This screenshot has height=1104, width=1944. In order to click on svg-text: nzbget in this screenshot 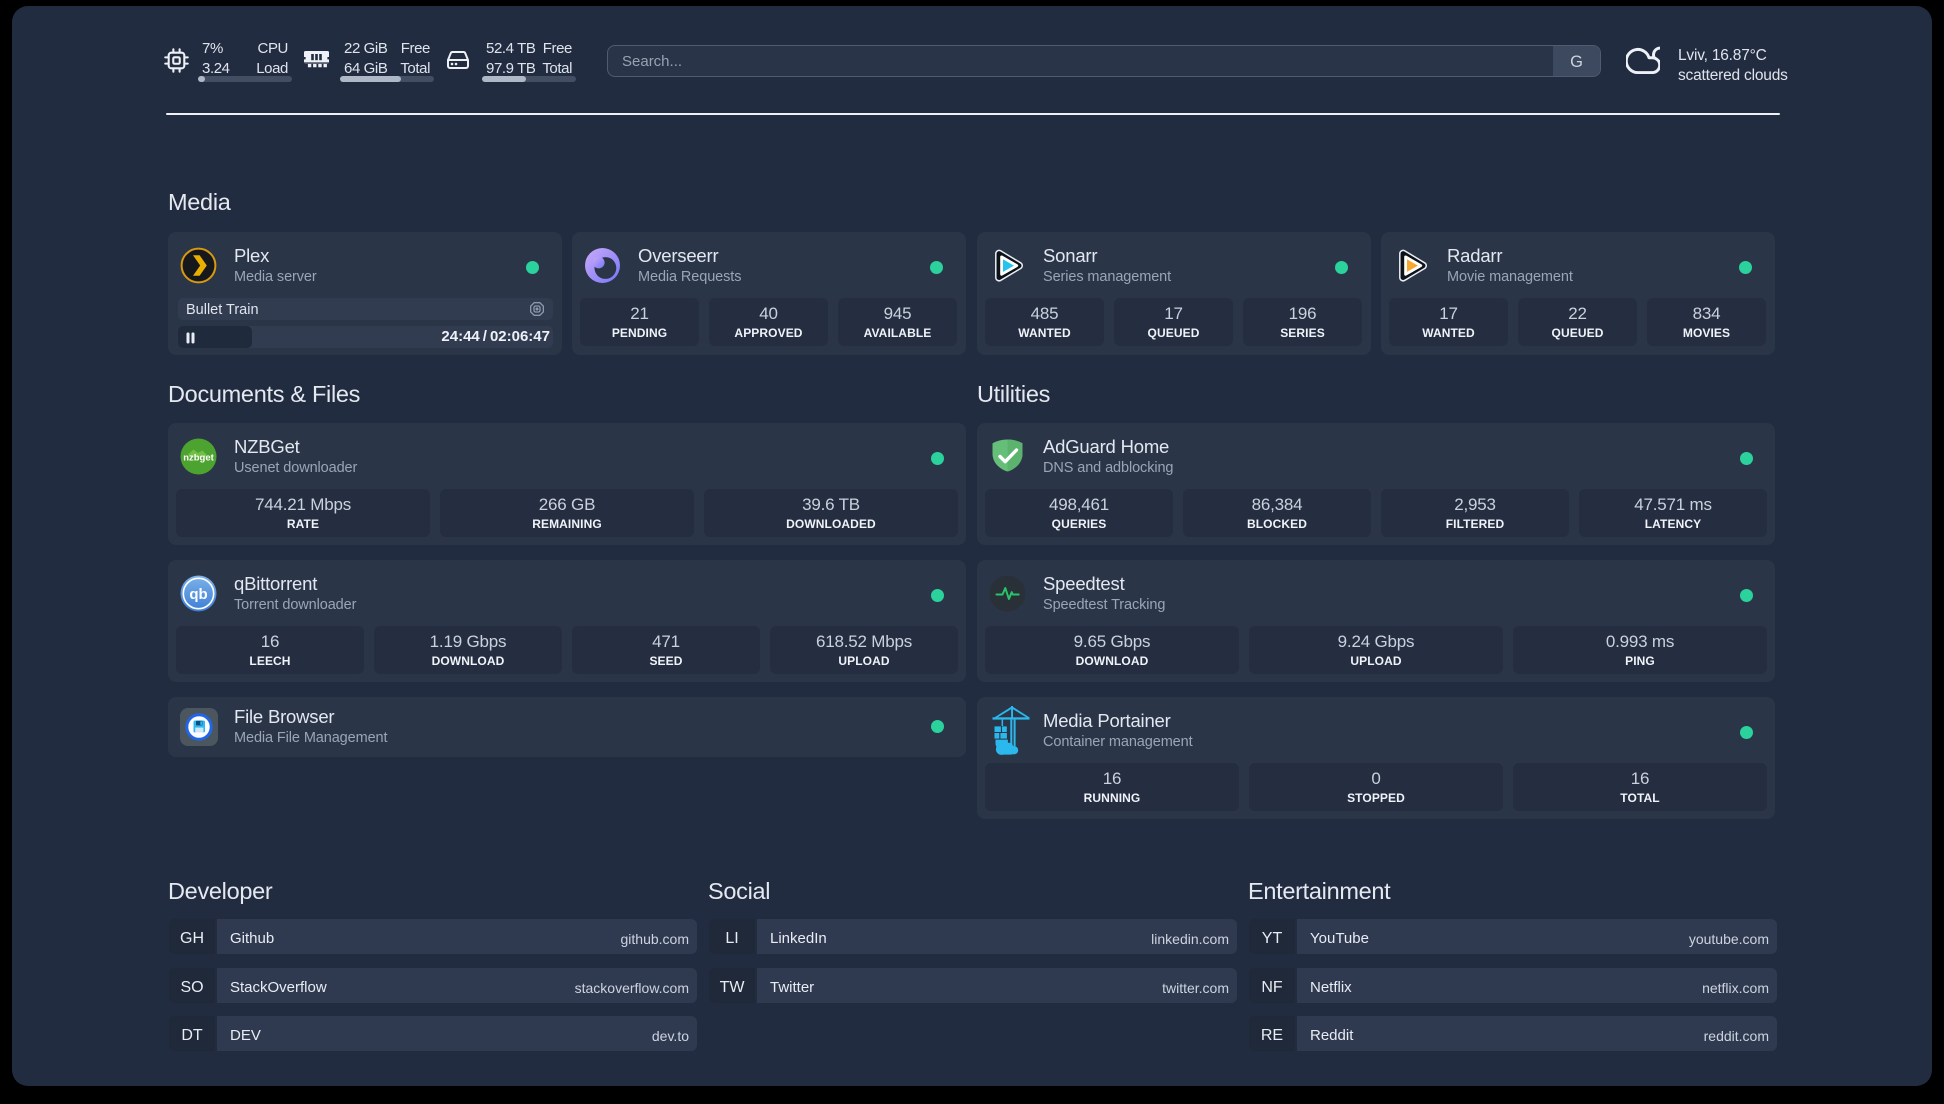, I will do `click(198, 458)`.